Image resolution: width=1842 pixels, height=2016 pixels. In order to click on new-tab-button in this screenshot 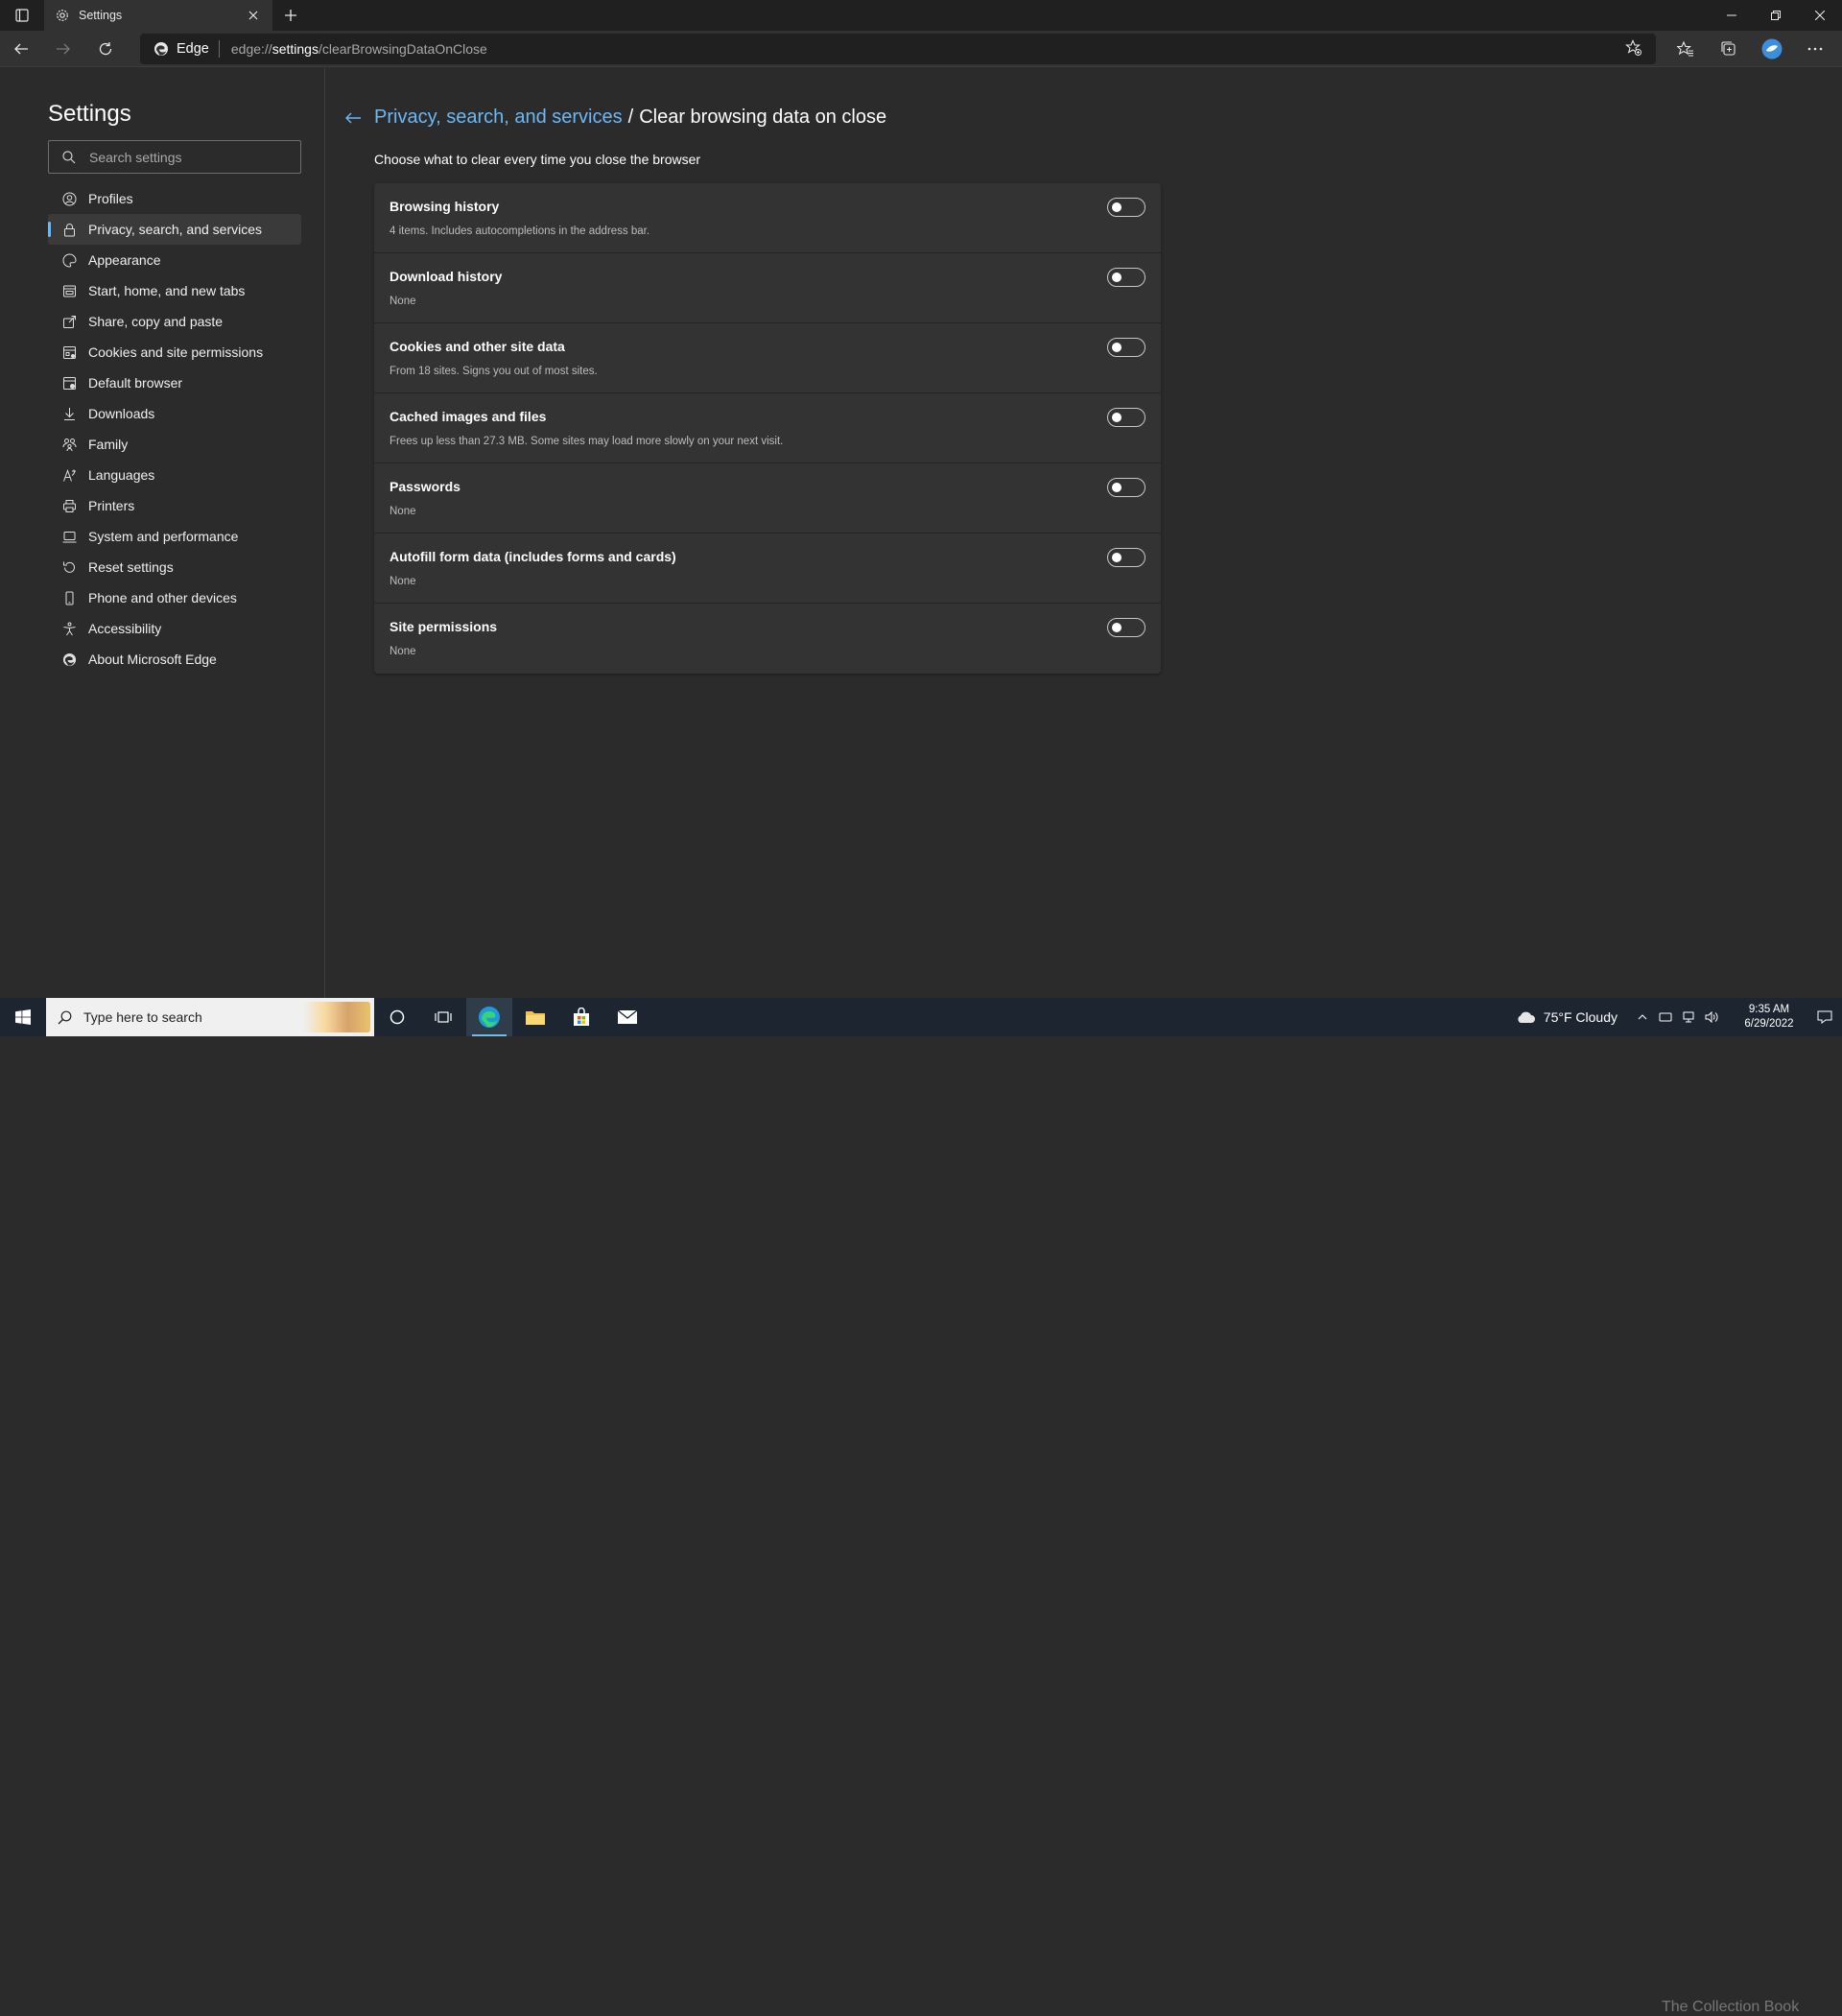, I will do `click(290, 16)`.